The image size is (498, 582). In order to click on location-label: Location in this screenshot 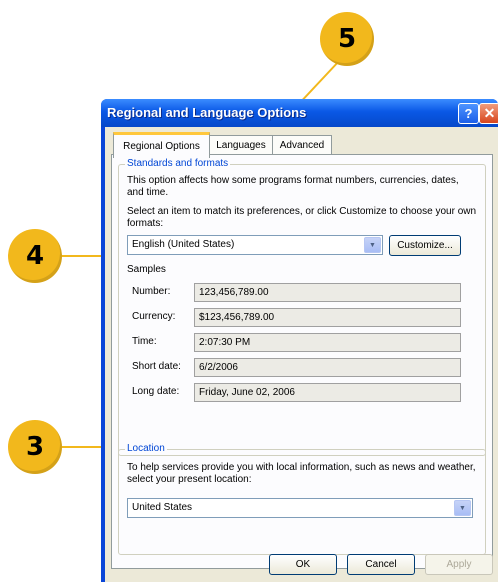, I will do `click(146, 448)`.